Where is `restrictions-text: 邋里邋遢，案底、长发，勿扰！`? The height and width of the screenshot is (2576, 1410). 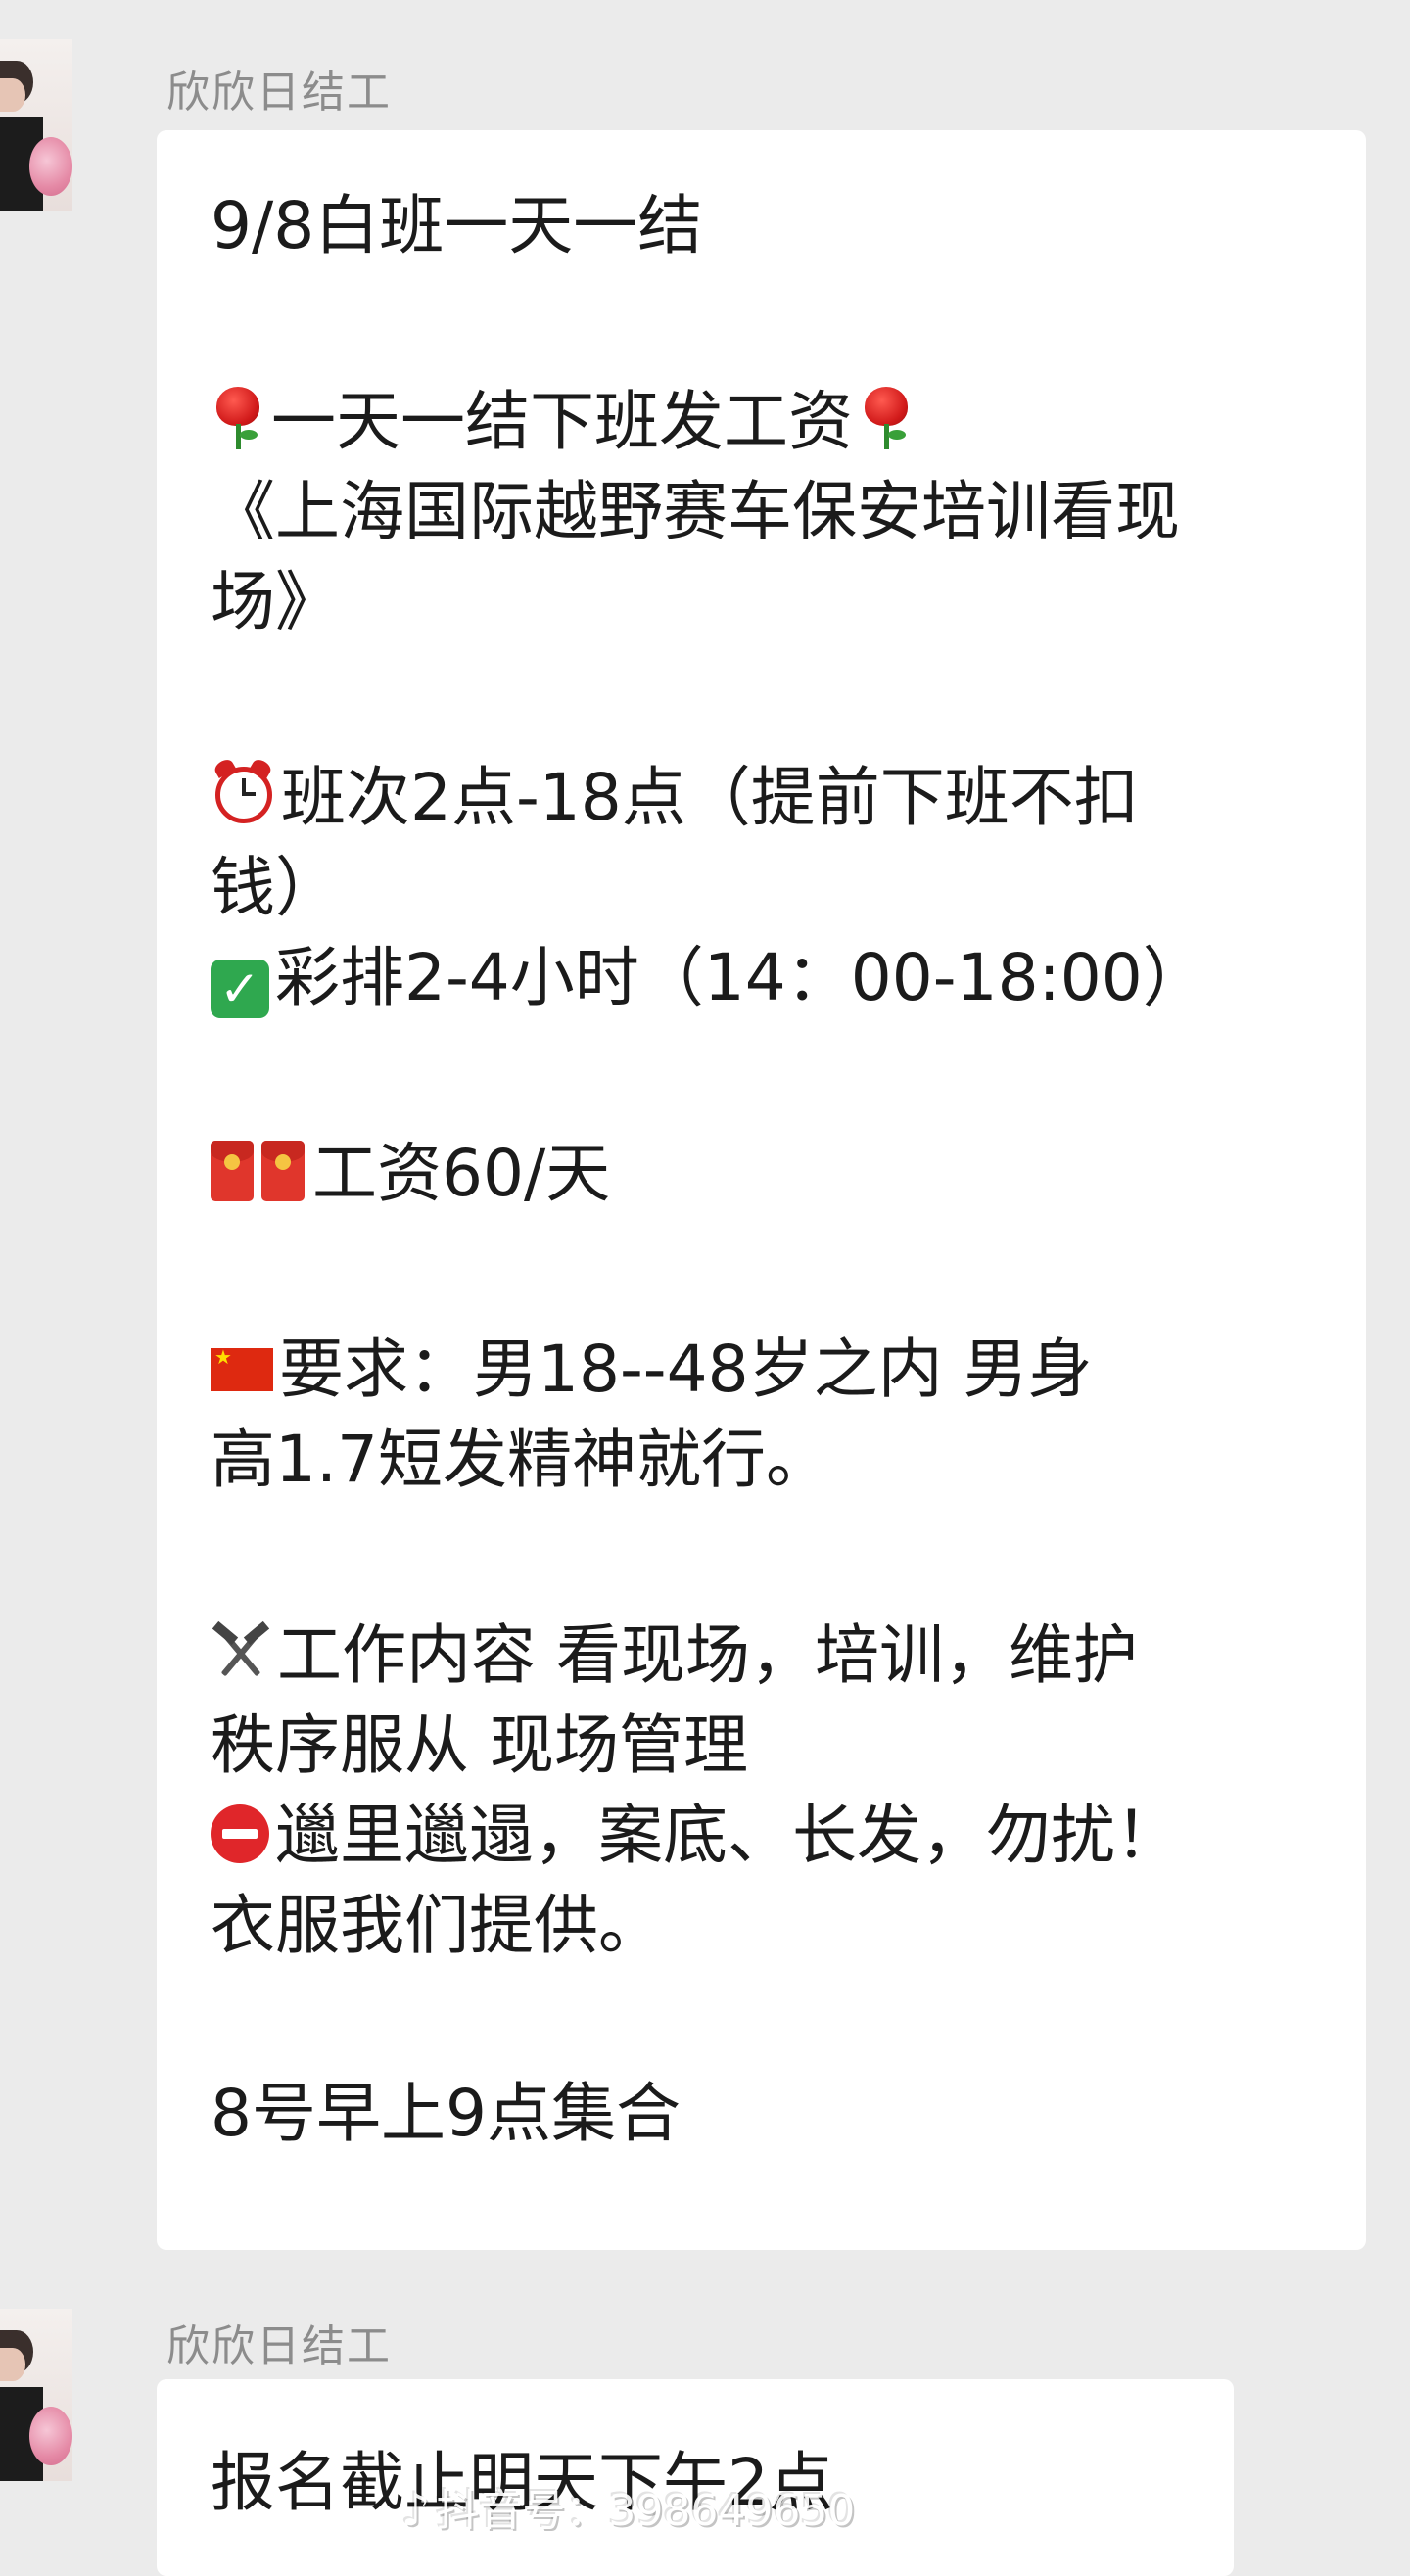 restrictions-text: 邋里邋遢，案底、长发，勿扰！ is located at coordinates (727, 1835).